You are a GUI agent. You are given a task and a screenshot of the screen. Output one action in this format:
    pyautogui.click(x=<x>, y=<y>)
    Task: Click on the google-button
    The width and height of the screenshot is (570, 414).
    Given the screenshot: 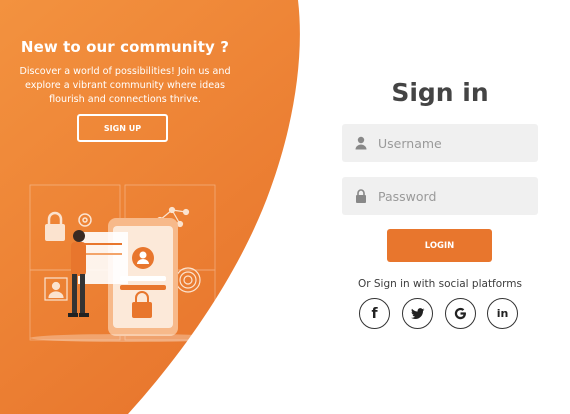 What is the action you would take?
    pyautogui.click(x=460, y=313)
    